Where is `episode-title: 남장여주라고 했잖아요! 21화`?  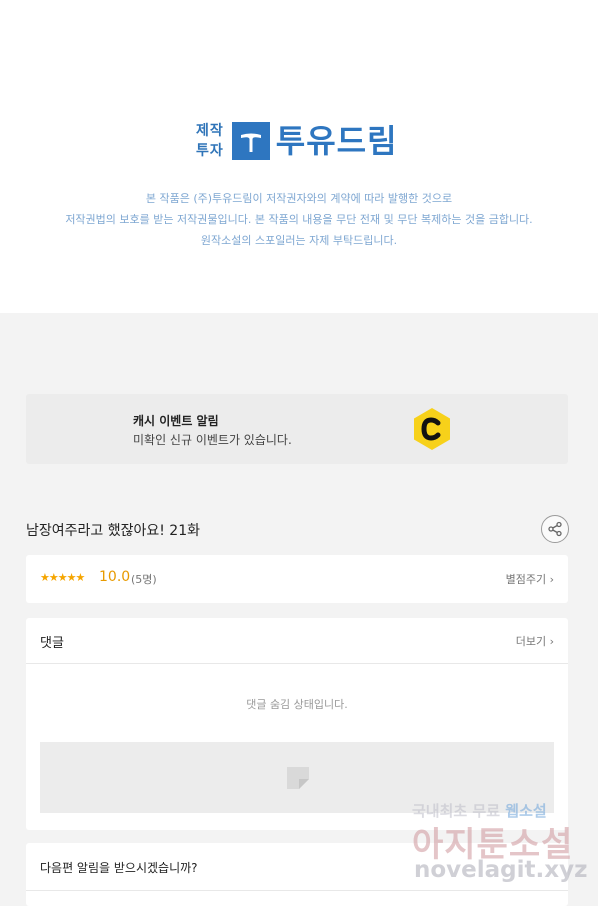 episode-title: 남장여주라고 했잖아요! 21화 is located at coordinates (113, 531).